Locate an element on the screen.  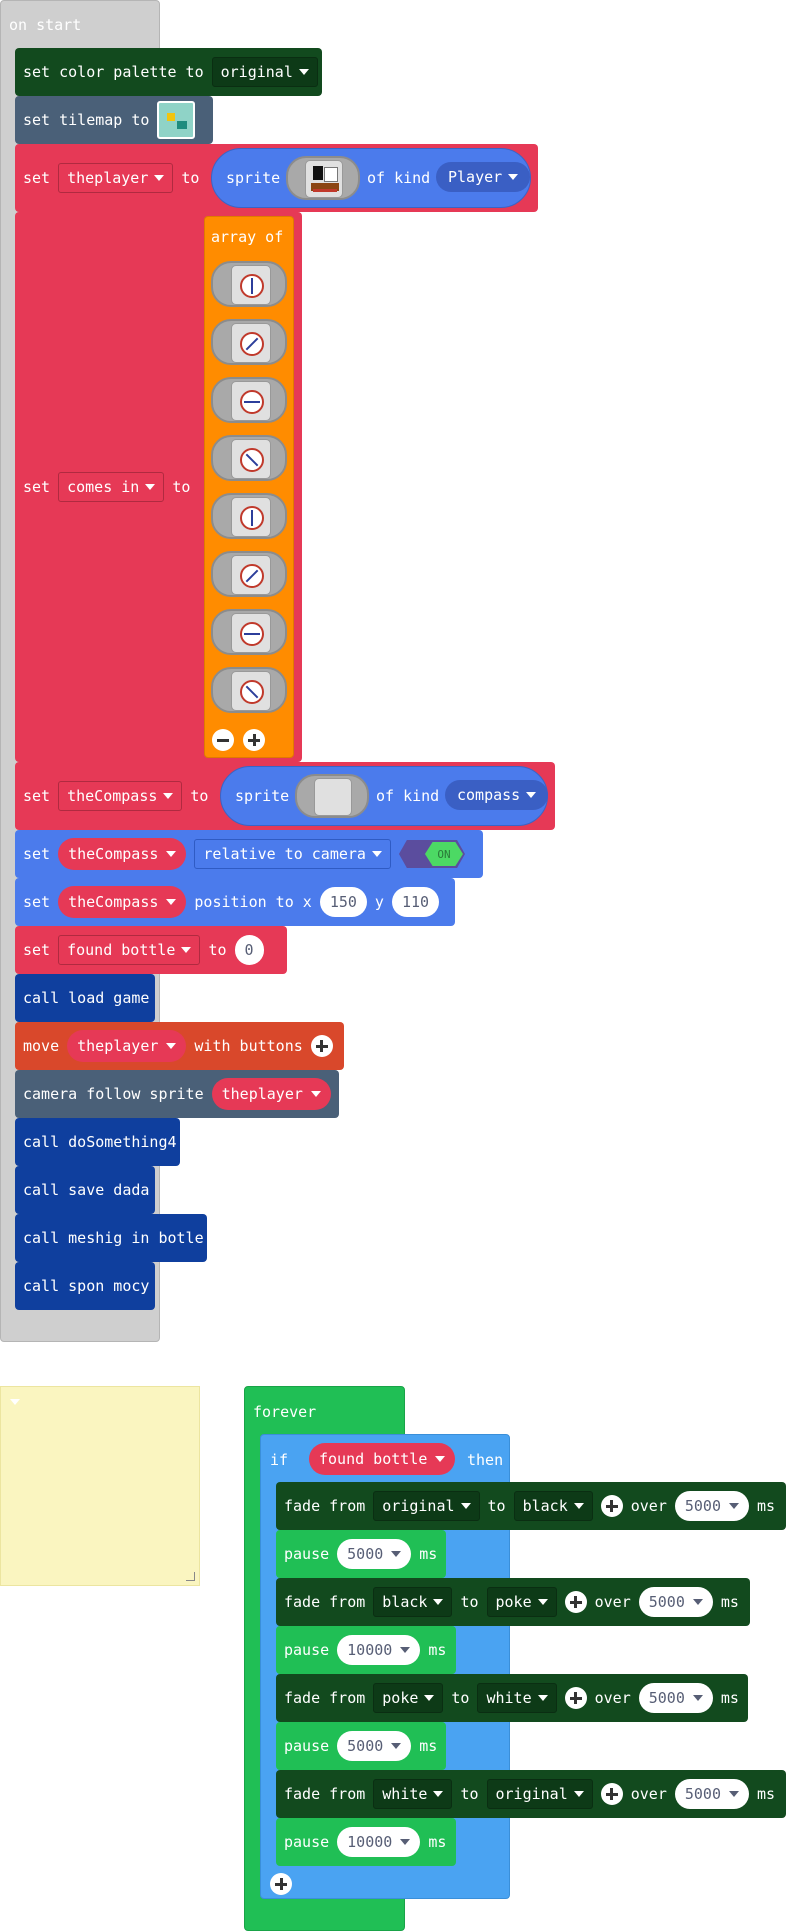
sprite-keyword: sprite is located at coordinates (262, 796).